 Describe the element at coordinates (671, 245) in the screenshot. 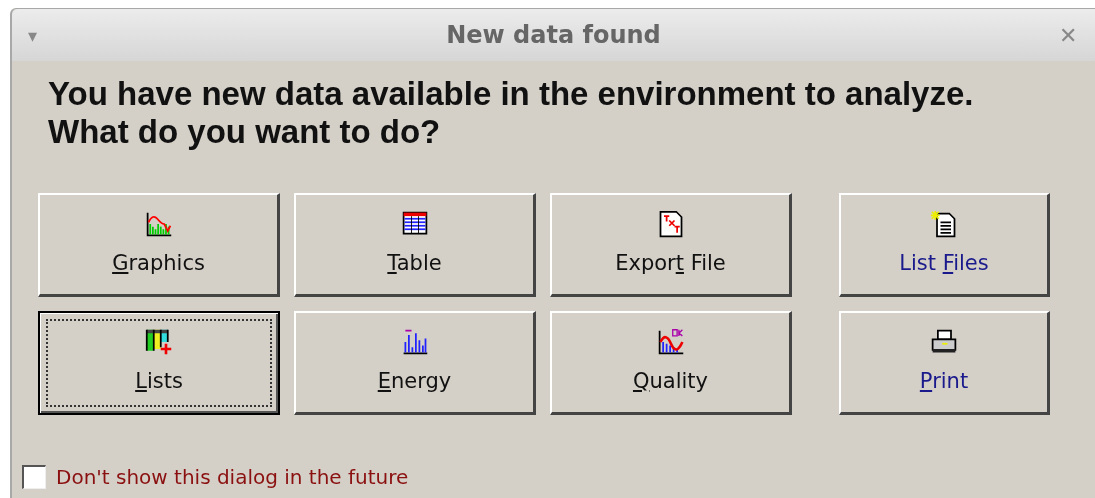

I see `action-button: Export File` at that location.